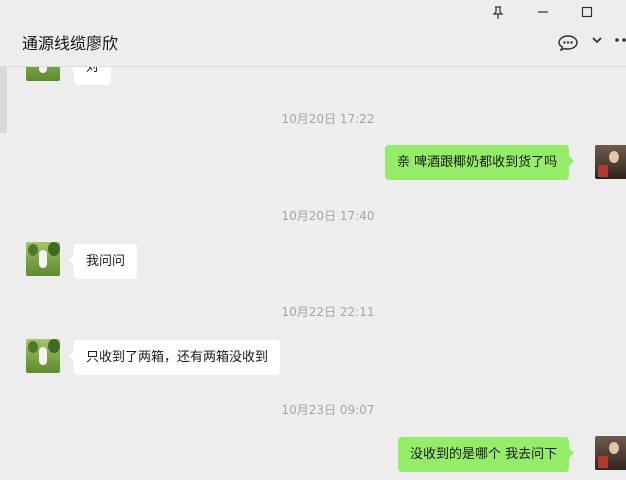 Image resolution: width=626 pixels, height=480 pixels. What do you see at coordinates (543, 15) in the screenshot?
I see `minimize-icon` at bounding box center [543, 15].